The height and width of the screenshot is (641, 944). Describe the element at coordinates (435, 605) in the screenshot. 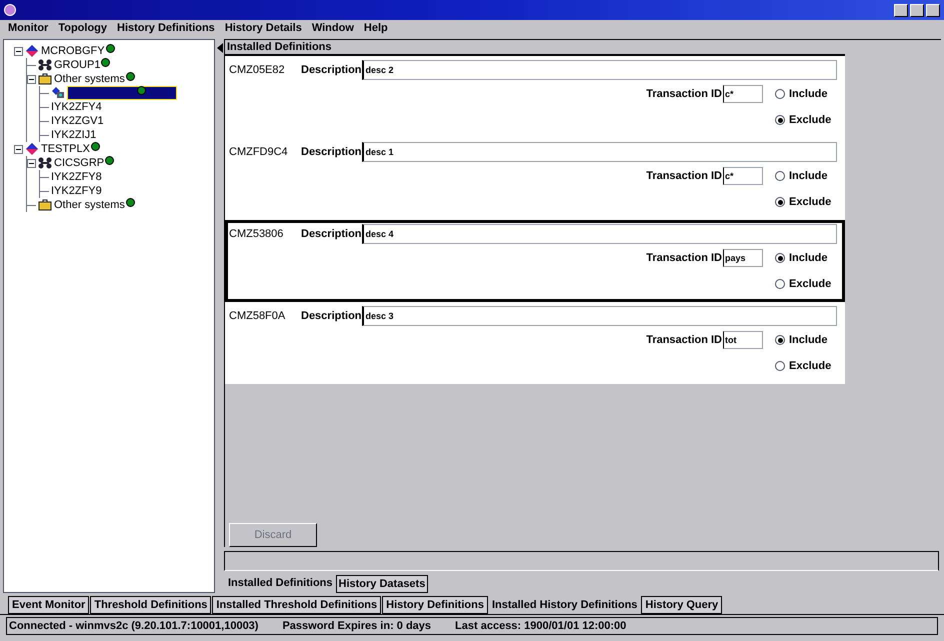

I see `tab: History Definitions` at that location.